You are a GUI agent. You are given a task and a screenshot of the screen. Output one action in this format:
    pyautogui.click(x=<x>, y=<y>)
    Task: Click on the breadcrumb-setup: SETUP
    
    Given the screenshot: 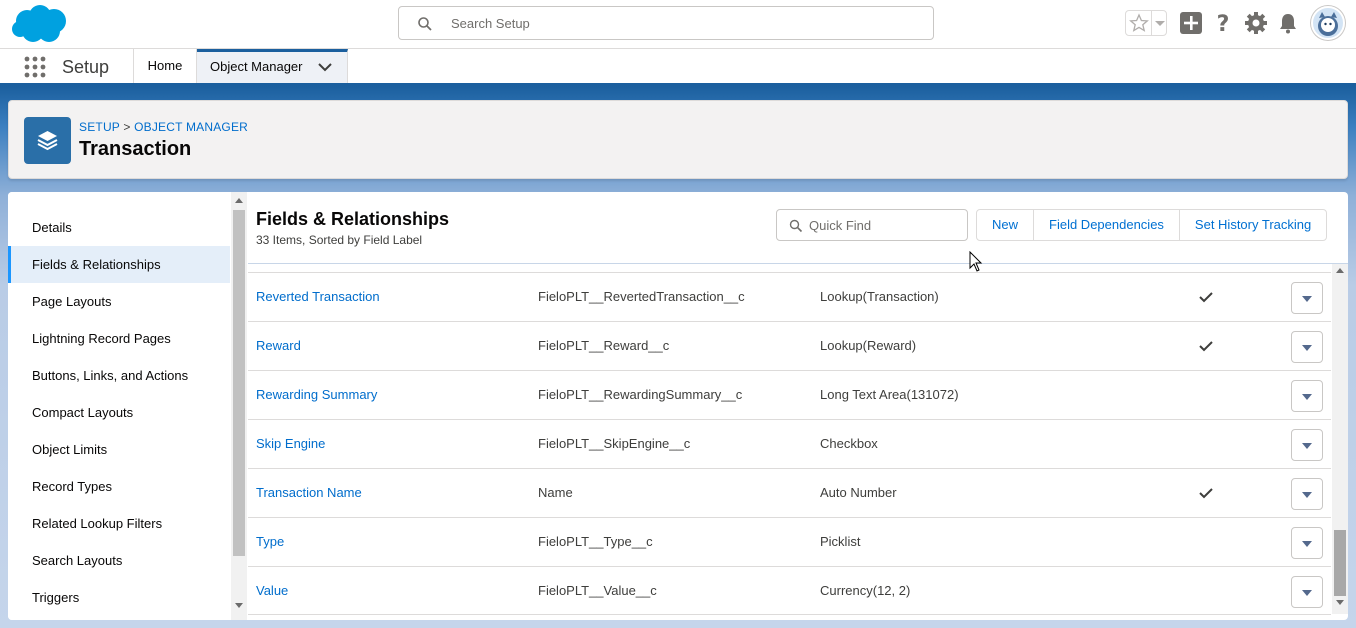 What is the action you would take?
    pyautogui.click(x=99, y=127)
    